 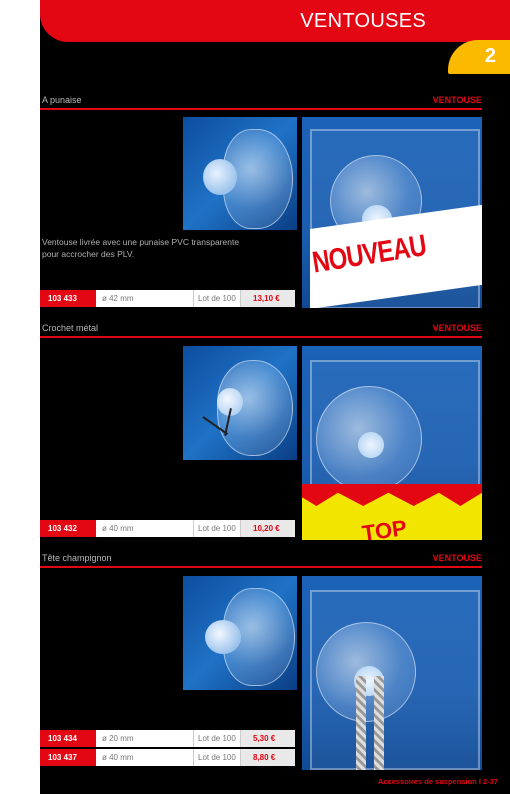 I want to click on section-name: A punaise, so click(x=62, y=100).